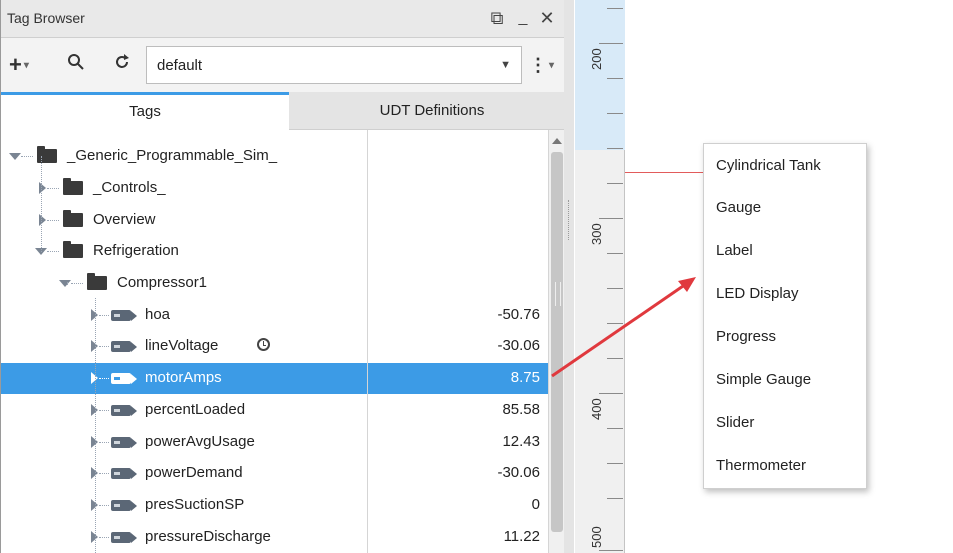  I want to click on panel-title: Tag Browser, so click(46, 18).